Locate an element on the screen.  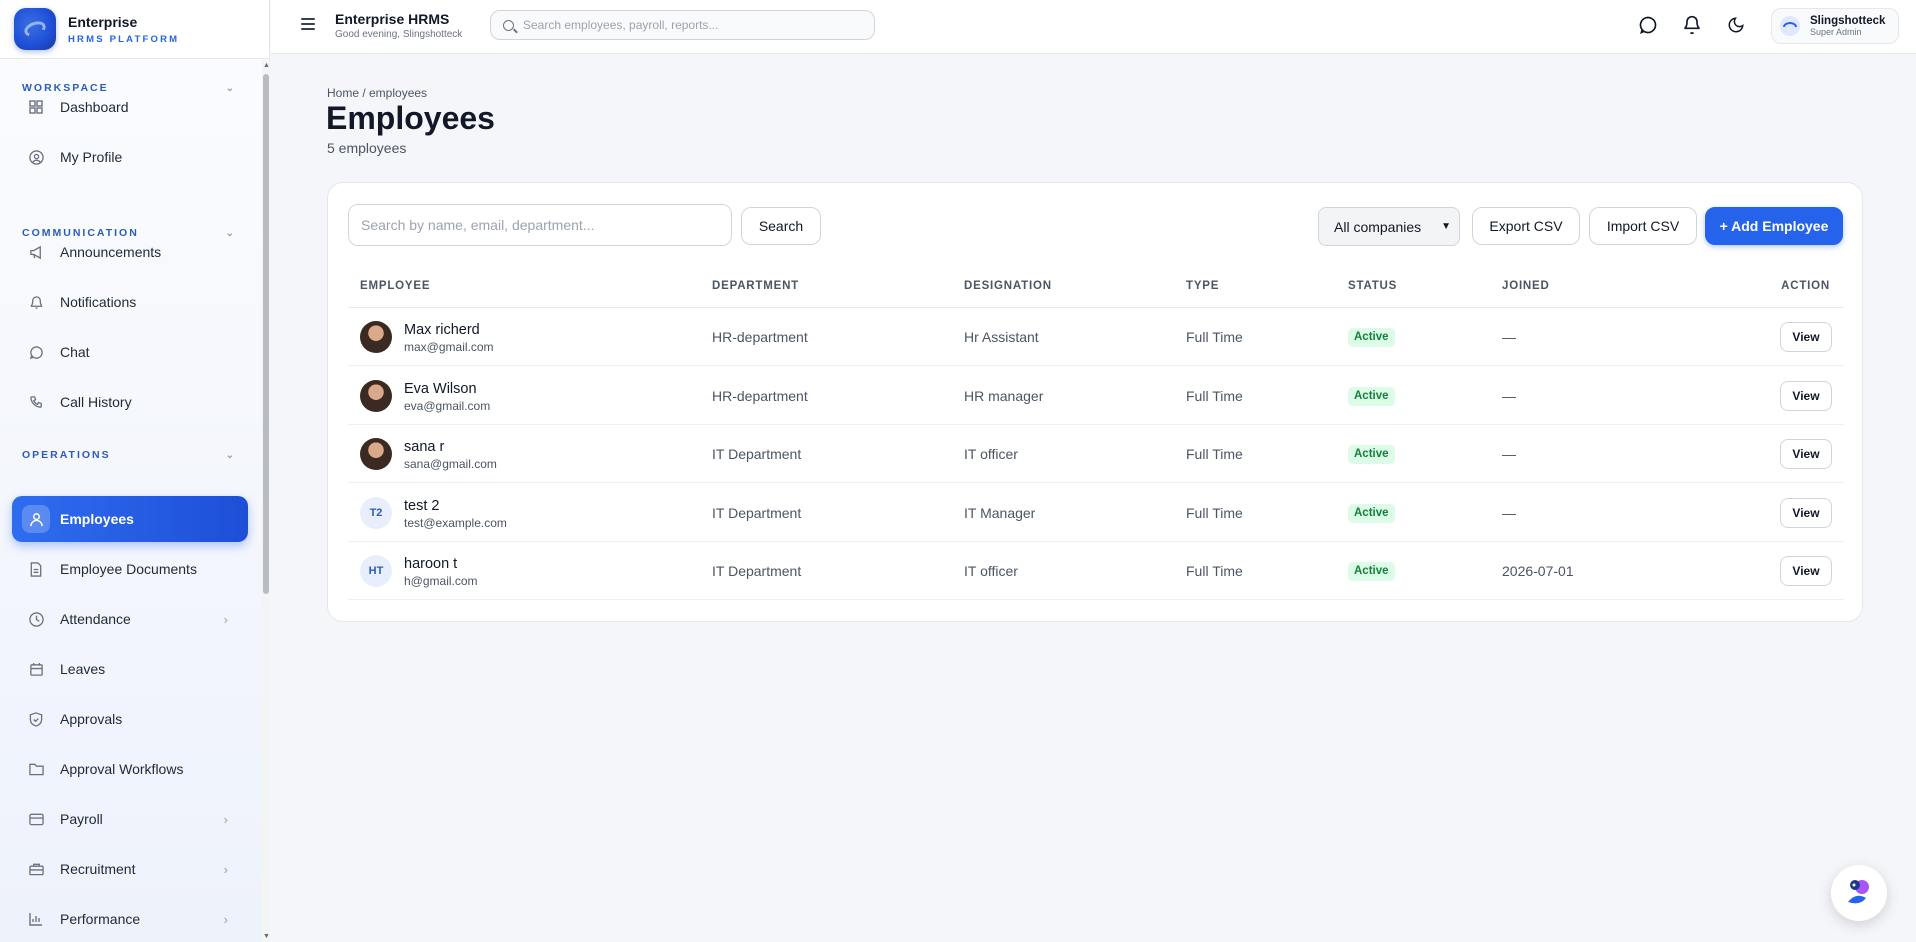
sidebar-item-payroll: Payroll › is located at coordinates (130, 819).